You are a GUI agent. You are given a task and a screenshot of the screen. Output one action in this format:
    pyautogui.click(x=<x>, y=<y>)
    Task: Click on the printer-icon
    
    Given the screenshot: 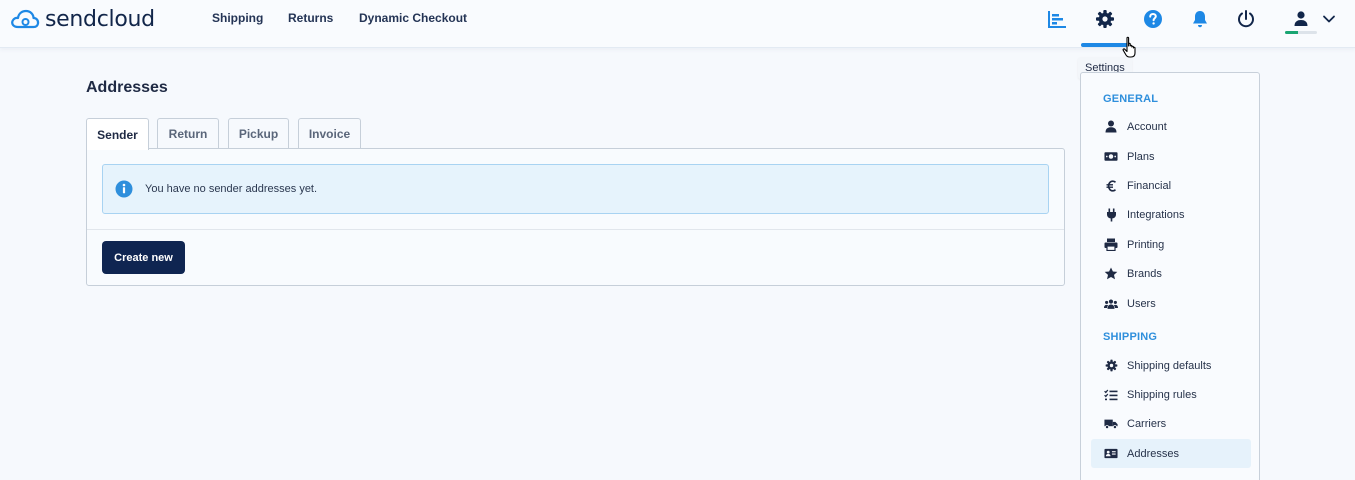 What is the action you would take?
    pyautogui.click(x=1111, y=245)
    